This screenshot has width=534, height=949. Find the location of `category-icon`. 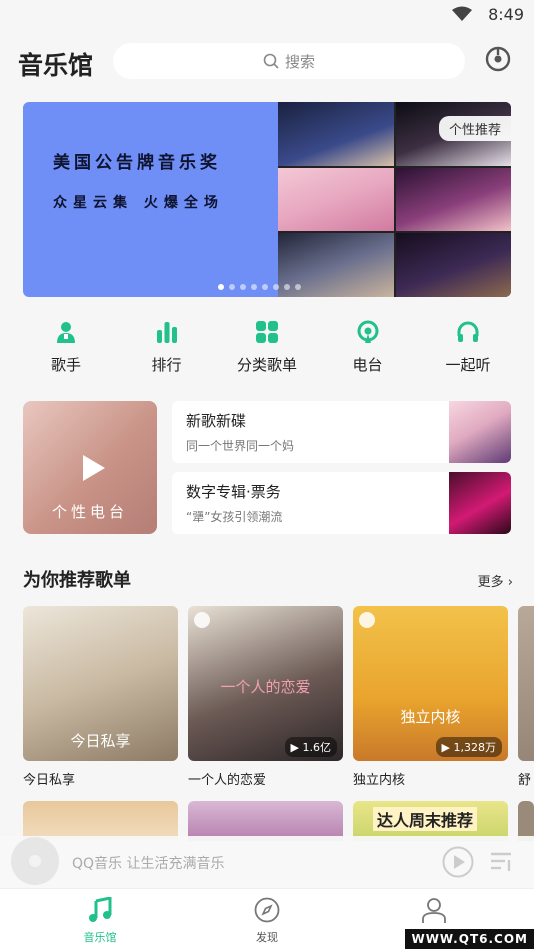

category-icon is located at coordinates (267, 332).